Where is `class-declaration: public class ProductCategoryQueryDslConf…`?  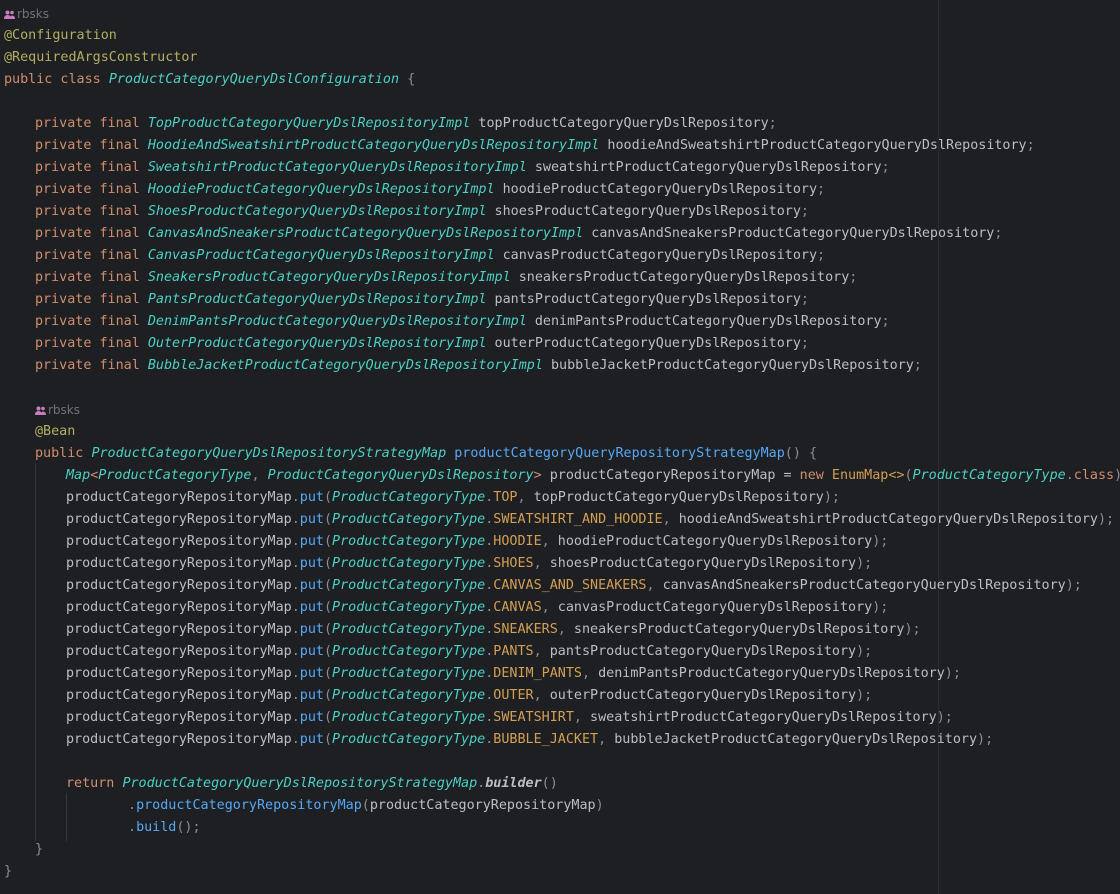
class-declaration: public class ProductCategoryQueryDslConf… is located at coordinates (209, 80).